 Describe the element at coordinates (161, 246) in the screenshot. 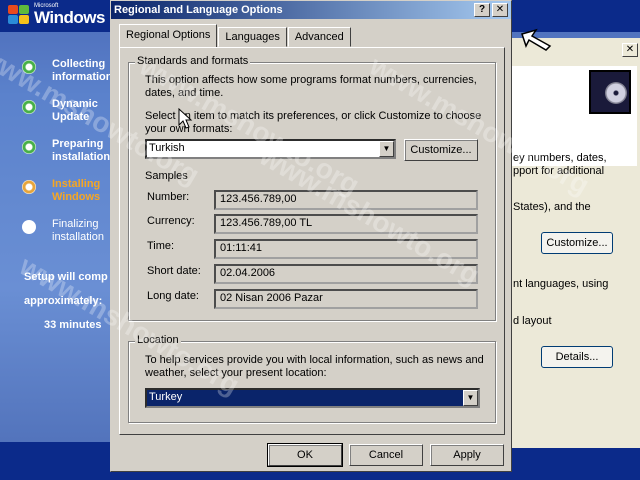

I see `sample-label: Time:` at that location.